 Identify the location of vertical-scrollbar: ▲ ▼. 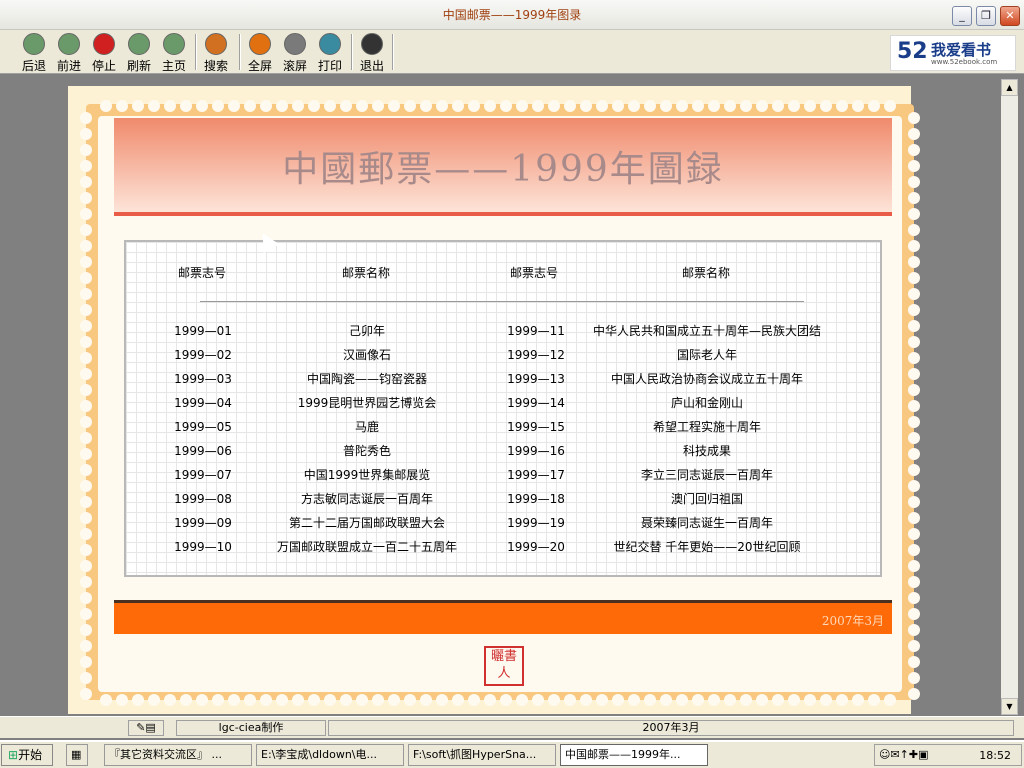
(1009, 397).